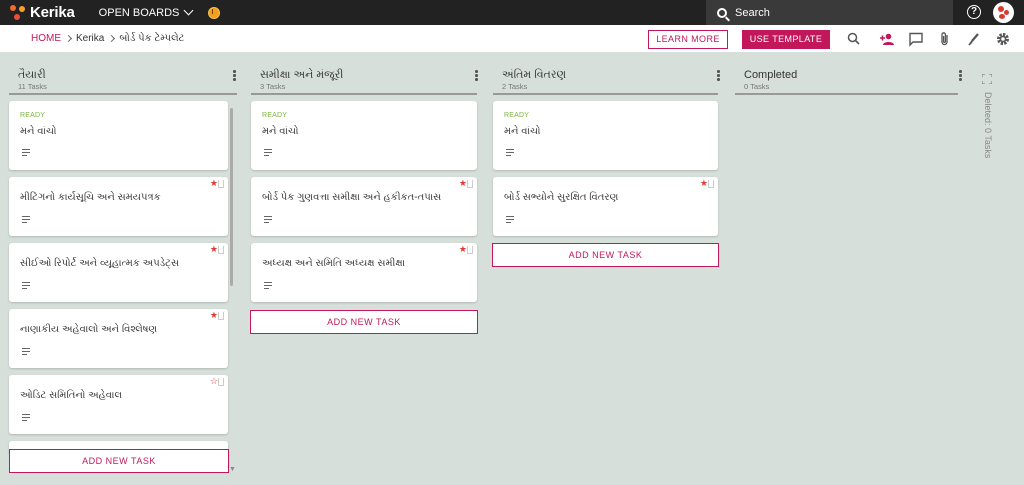 This screenshot has height=485, width=1024. I want to click on breadcrumb-home: HOME, so click(46, 38).